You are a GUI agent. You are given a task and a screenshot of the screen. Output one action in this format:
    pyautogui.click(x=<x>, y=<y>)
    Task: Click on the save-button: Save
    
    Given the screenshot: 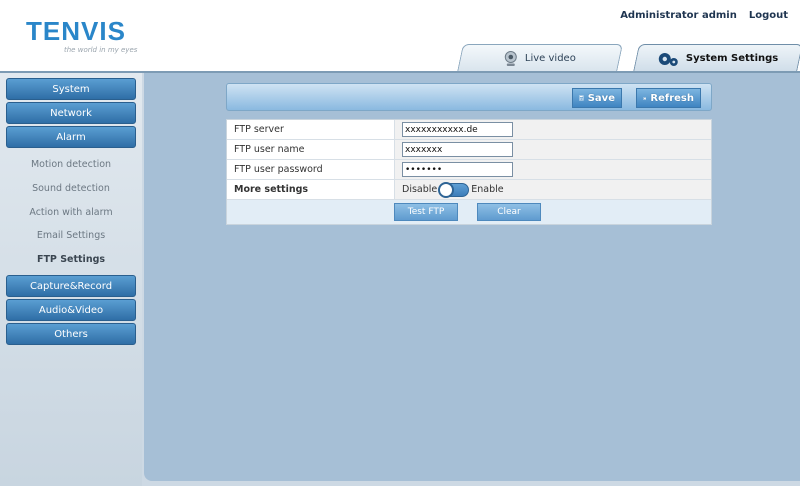 What is the action you would take?
    pyautogui.click(x=597, y=98)
    